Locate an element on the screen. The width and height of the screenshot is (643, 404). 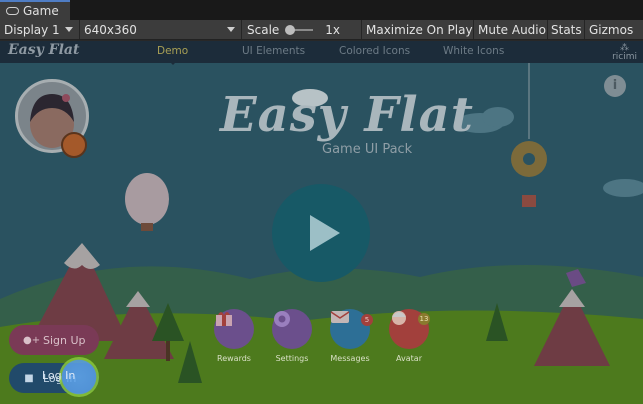
game-tab-label: Game is located at coordinates (41, 11).